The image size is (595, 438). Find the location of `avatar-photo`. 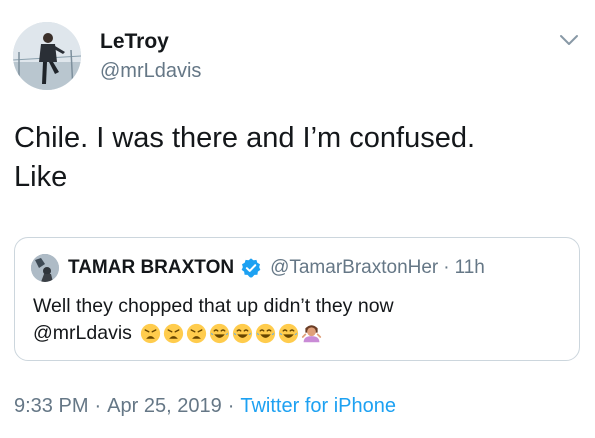

avatar-photo is located at coordinates (47, 56).